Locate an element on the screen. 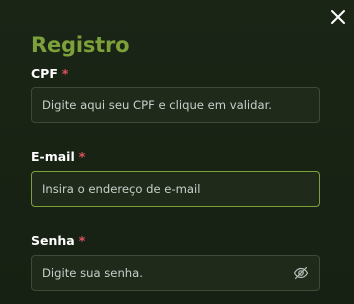 The height and width of the screenshot is (304, 354). cpf-input is located at coordinates (175, 105).